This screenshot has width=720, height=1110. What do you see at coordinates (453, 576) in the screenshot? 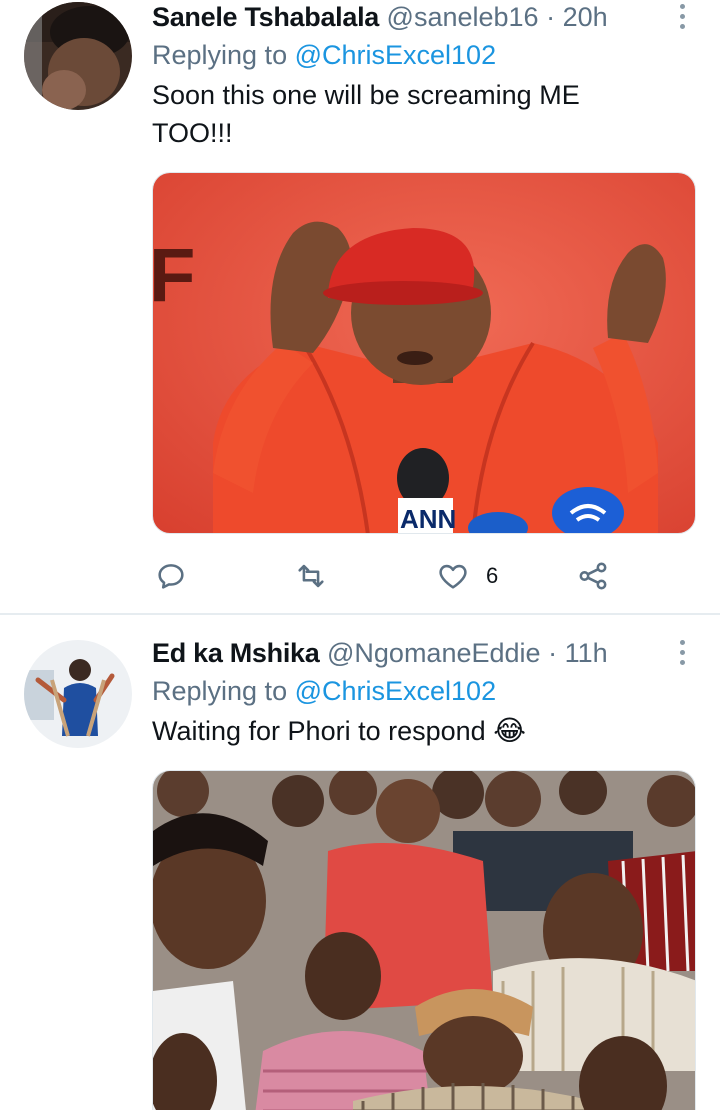
I see `heart-icon` at bounding box center [453, 576].